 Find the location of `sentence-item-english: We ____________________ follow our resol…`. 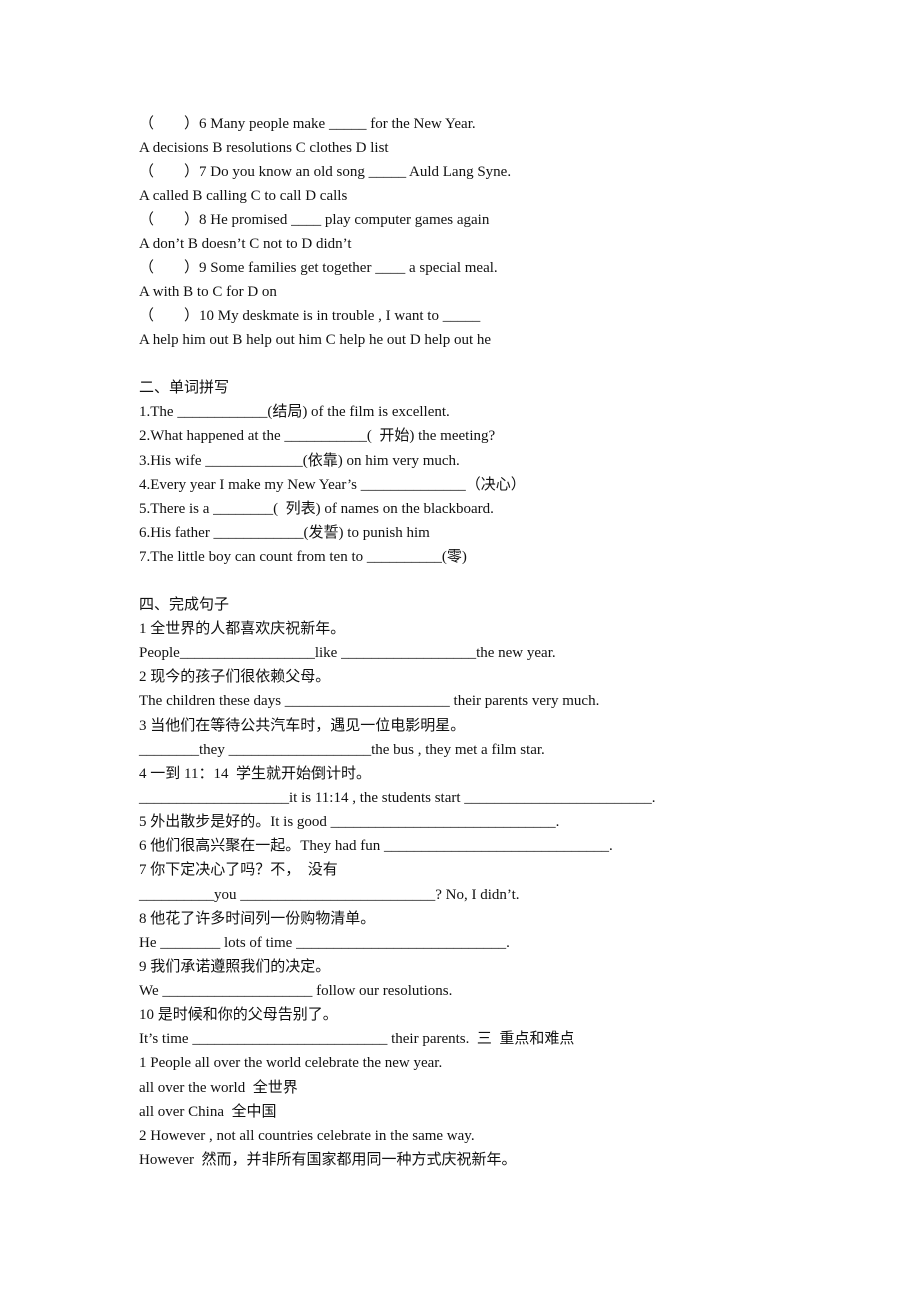

sentence-item-english: We ____________________ follow our resol… is located at coordinates (296, 991).